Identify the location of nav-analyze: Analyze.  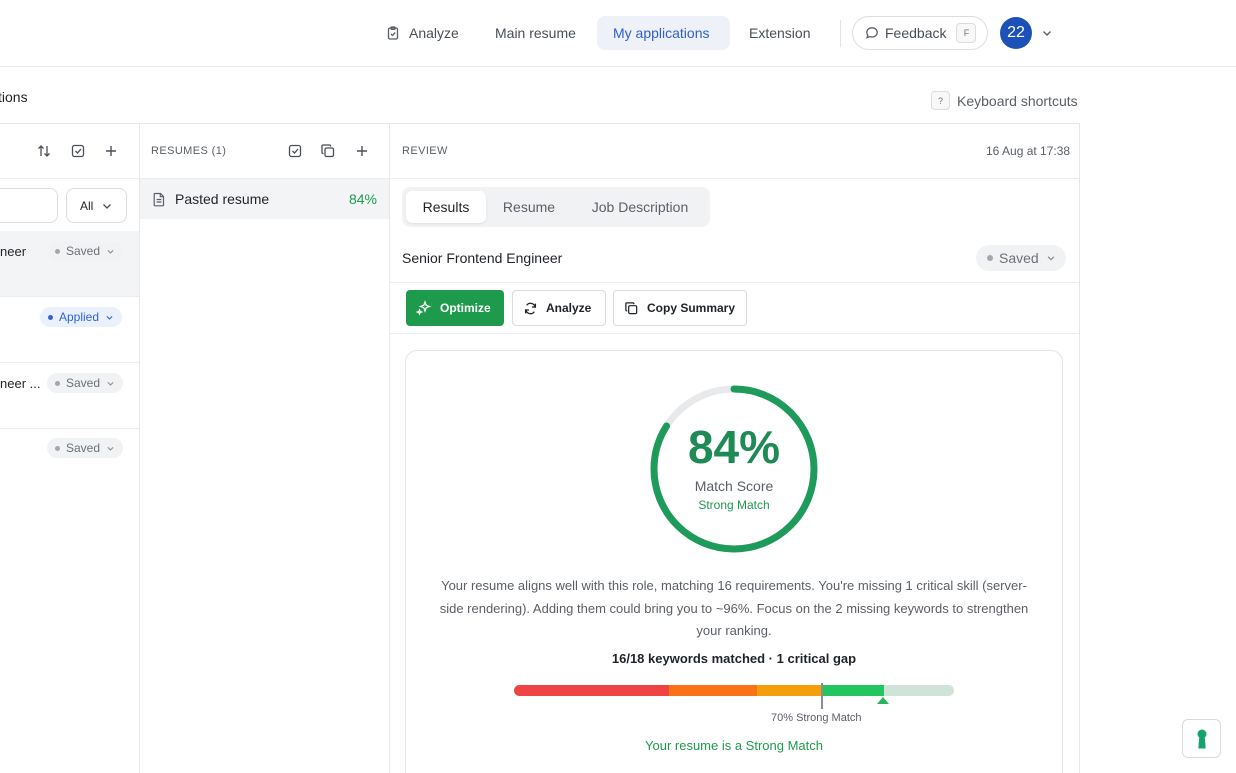
(422, 33).